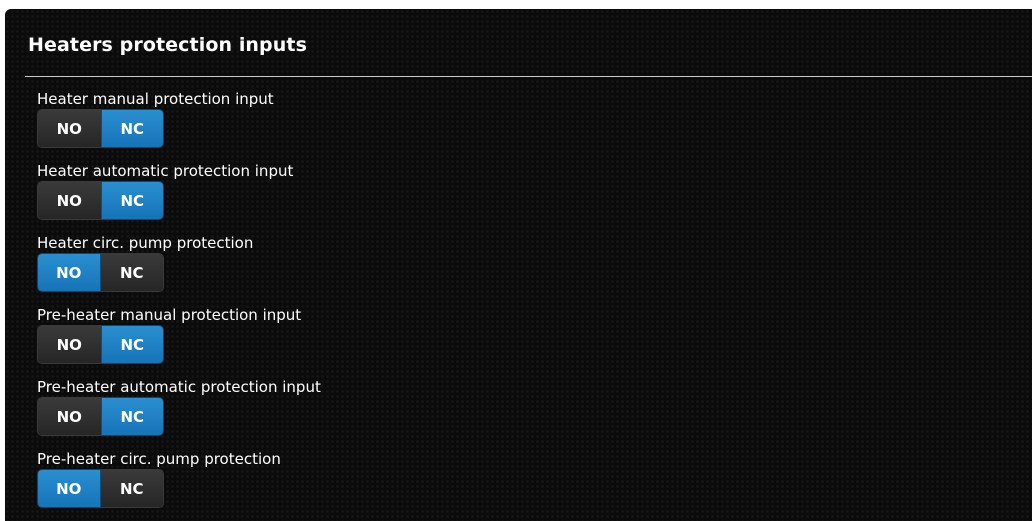 The height and width of the screenshot is (521, 1032). I want to click on setting-label: Heater circ. pump protection, so click(145, 243).